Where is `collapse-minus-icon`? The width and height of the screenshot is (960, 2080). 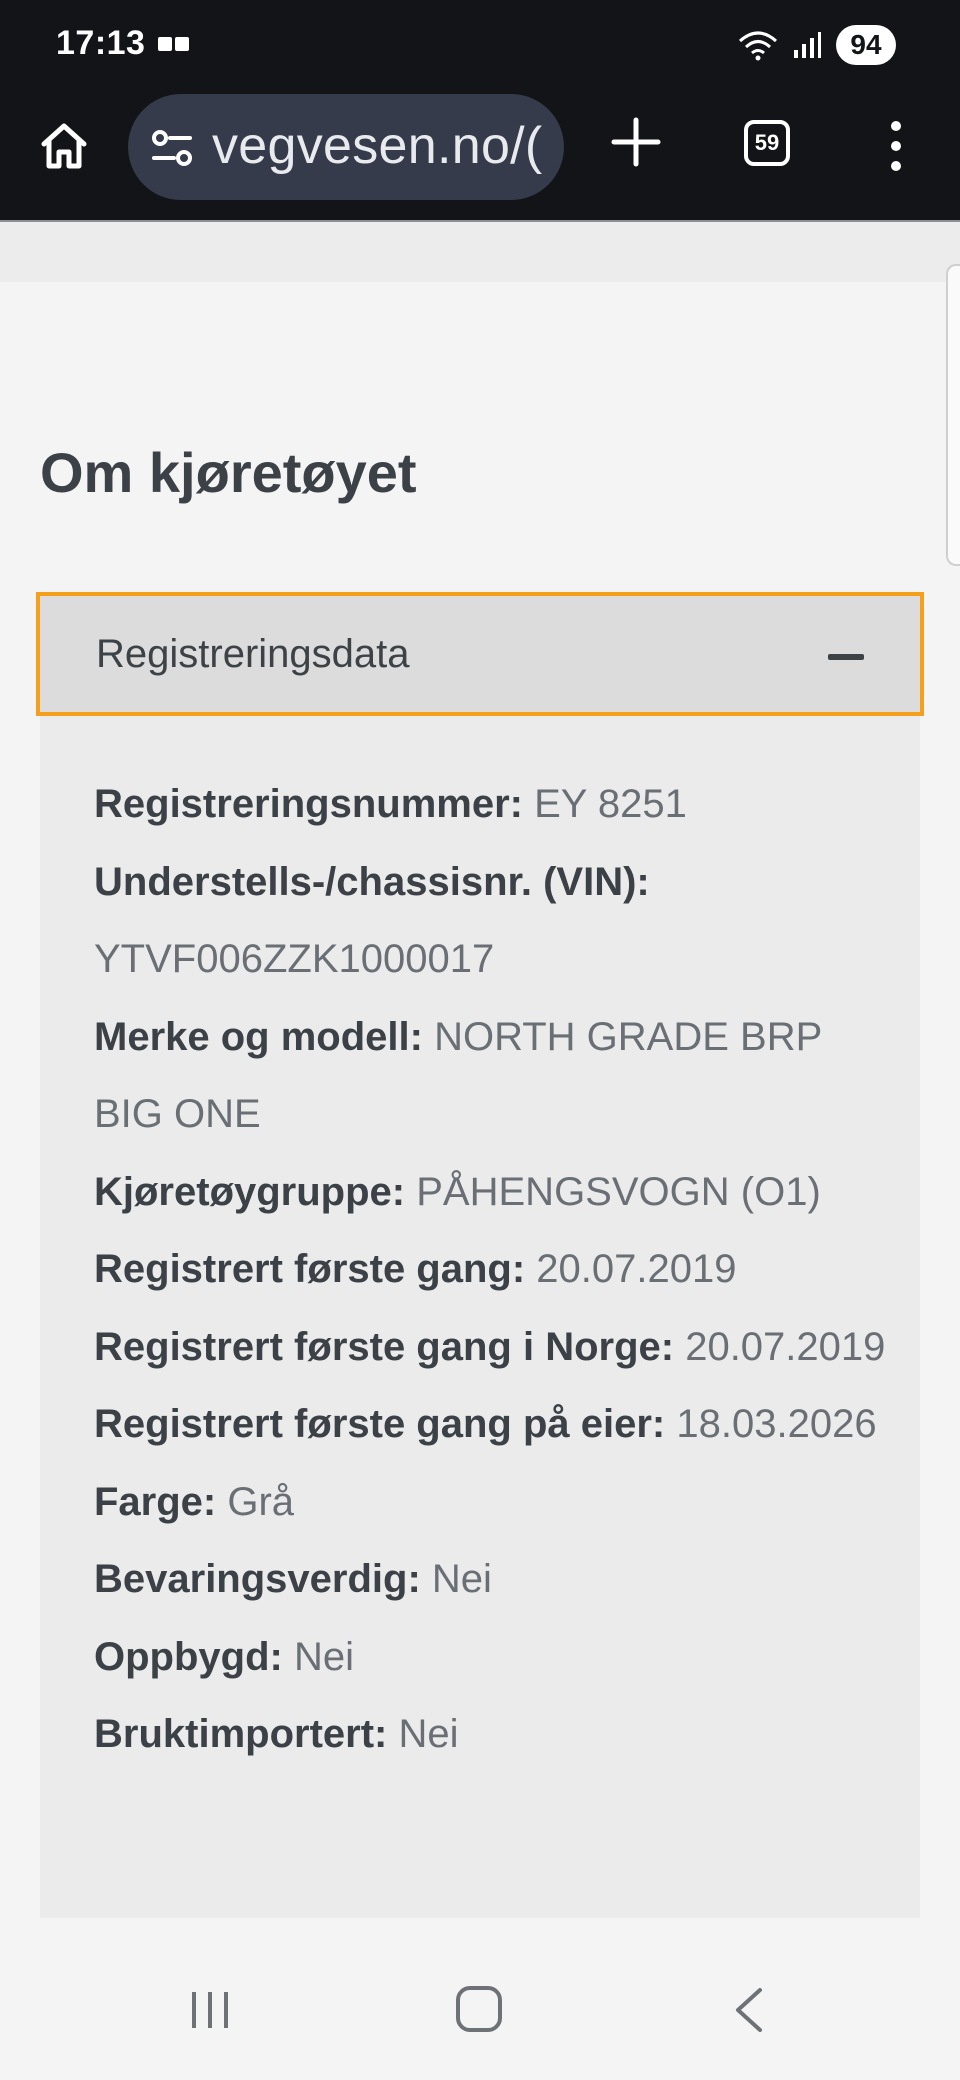 collapse-minus-icon is located at coordinates (846, 657).